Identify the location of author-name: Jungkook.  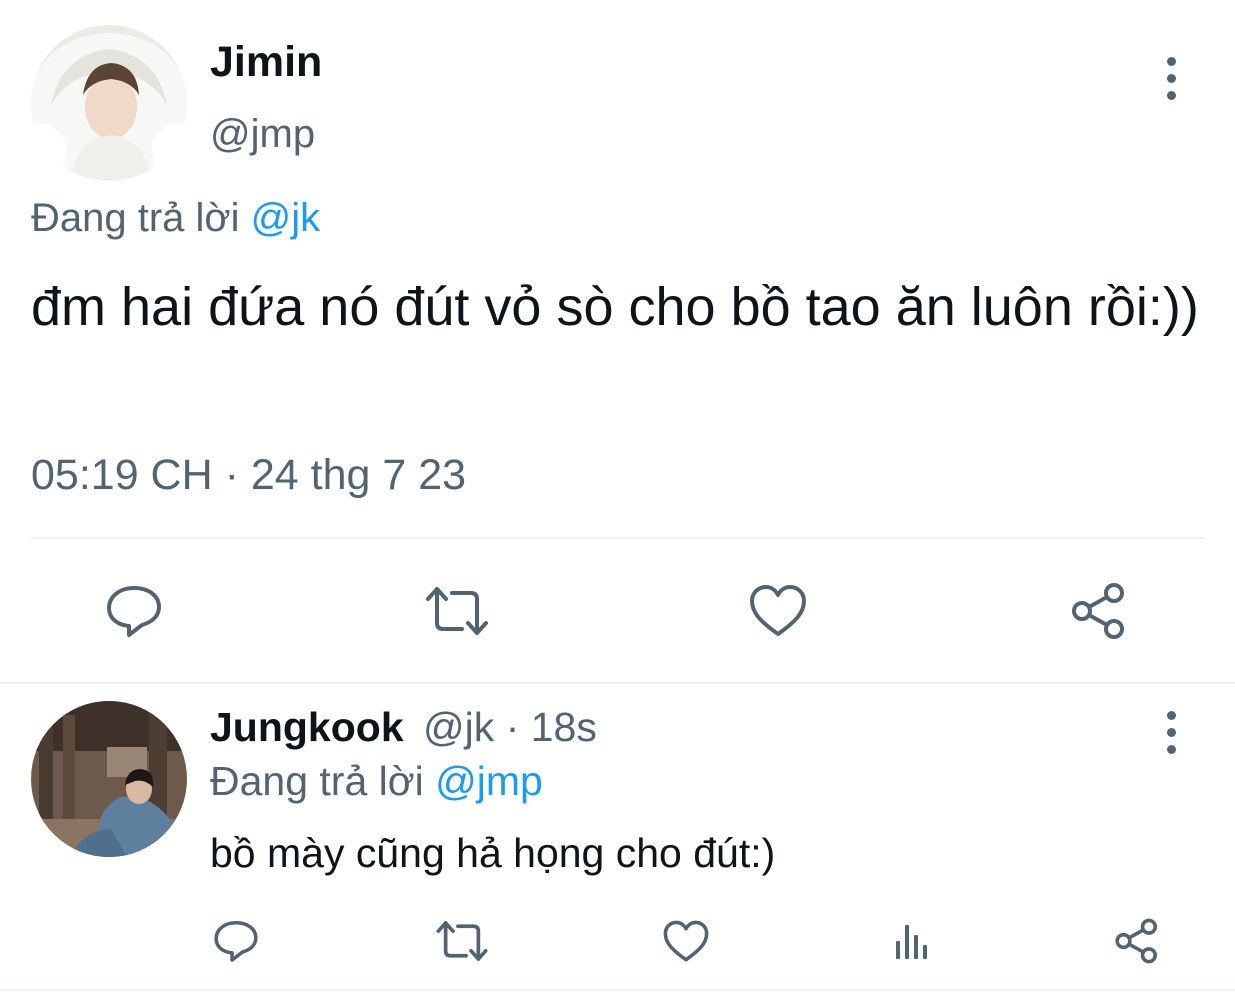
(307, 727).